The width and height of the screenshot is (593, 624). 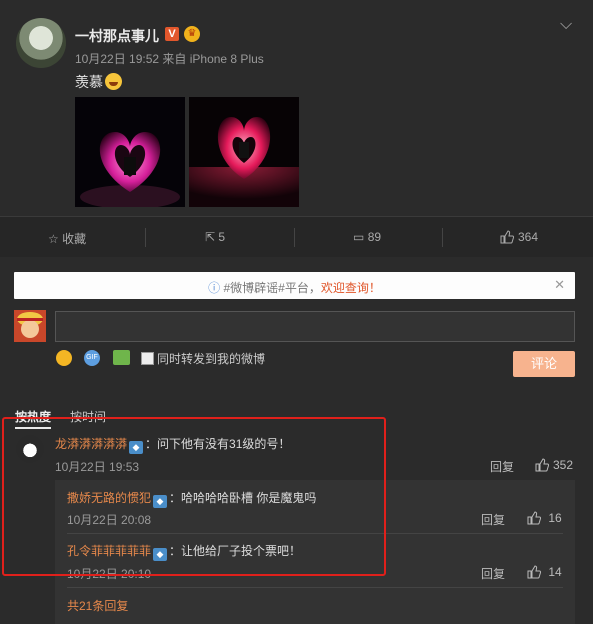 I want to click on star-icon: ☆, so click(x=53, y=239).